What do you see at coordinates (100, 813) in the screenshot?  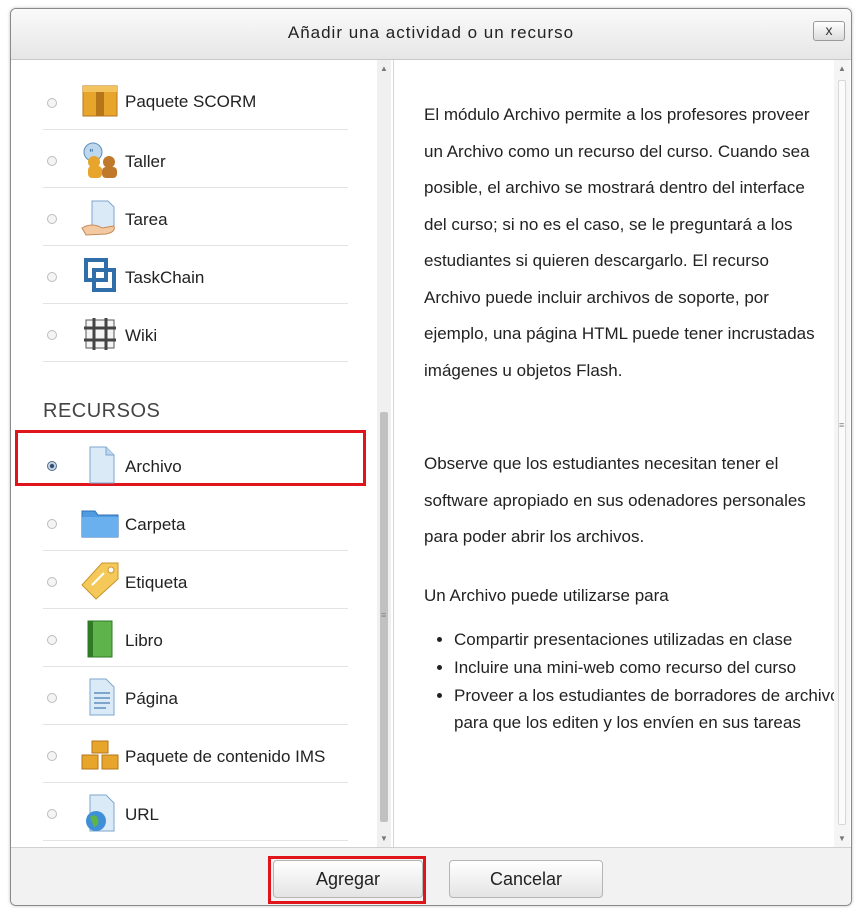 I see `url-globe-icon` at bounding box center [100, 813].